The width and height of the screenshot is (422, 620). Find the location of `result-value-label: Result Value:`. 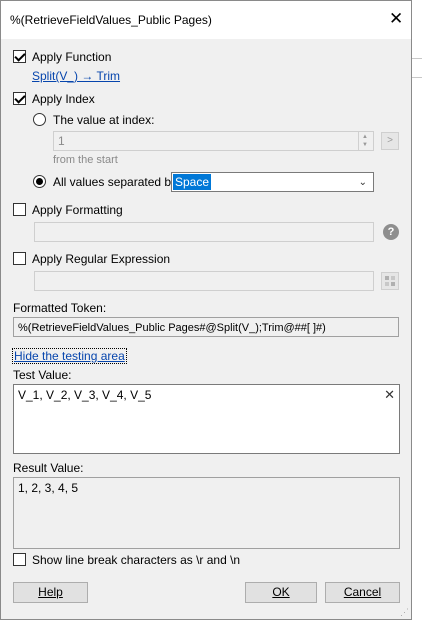

result-value-label: Result Value: is located at coordinates (48, 468).